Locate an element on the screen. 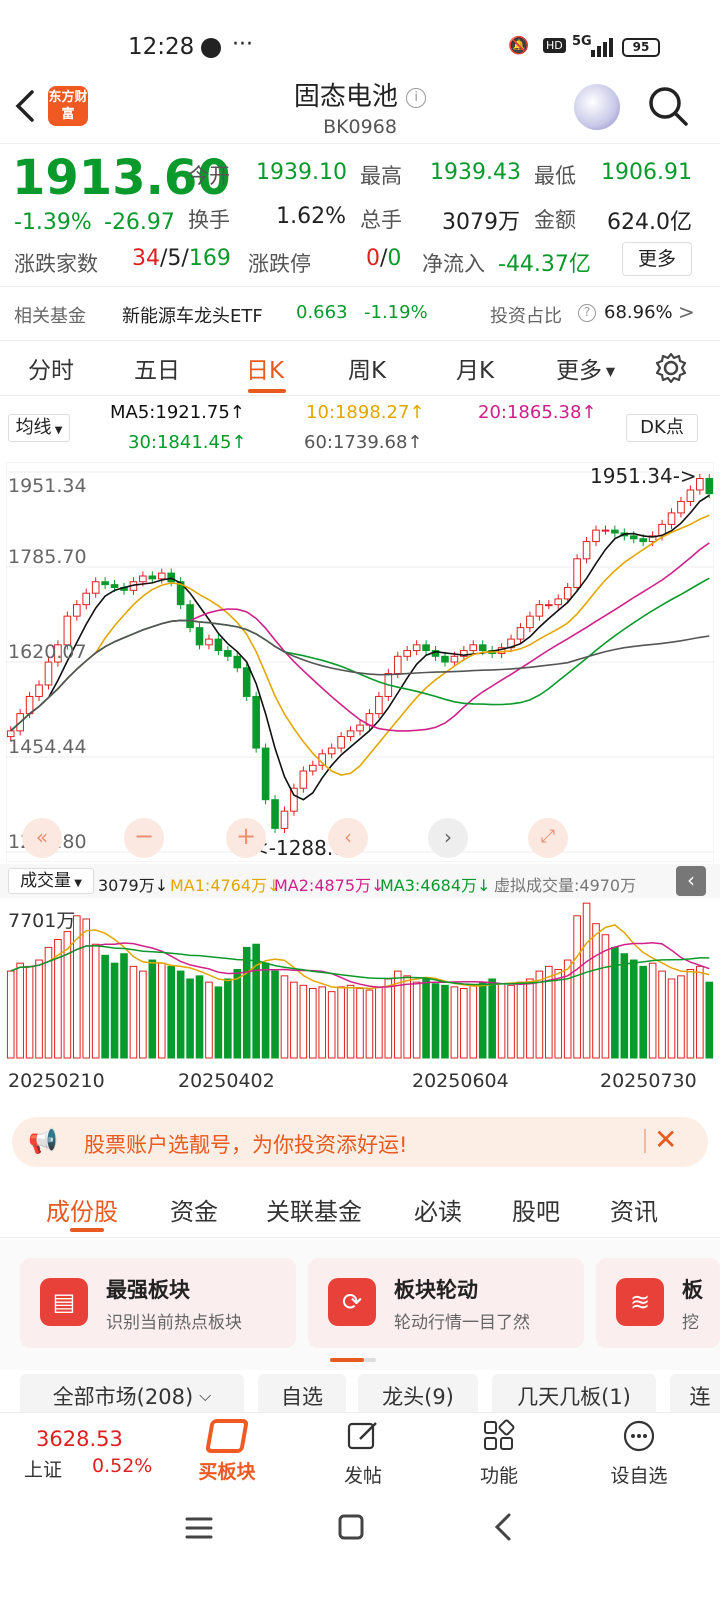  tab-more: 更多 ▼ is located at coordinates (585, 368).